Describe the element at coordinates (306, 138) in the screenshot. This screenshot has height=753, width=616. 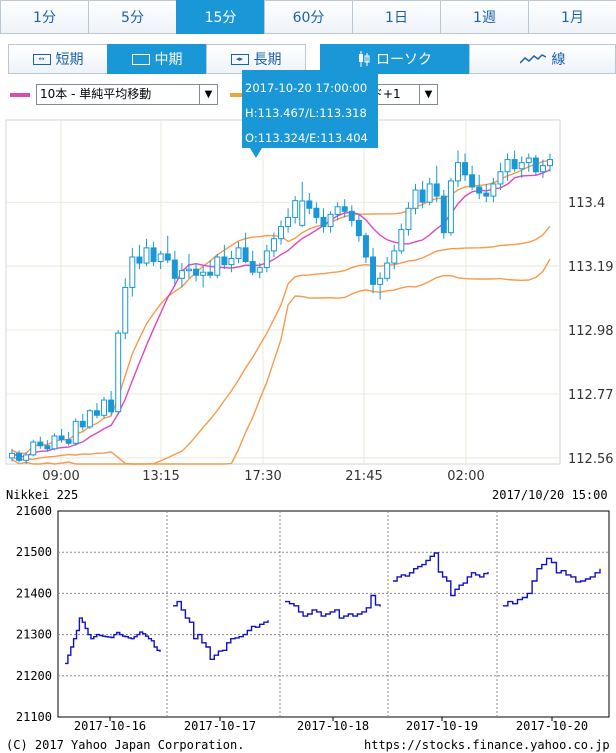
I see `tooltip-open-end: O:113.324/E:113.404` at that location.